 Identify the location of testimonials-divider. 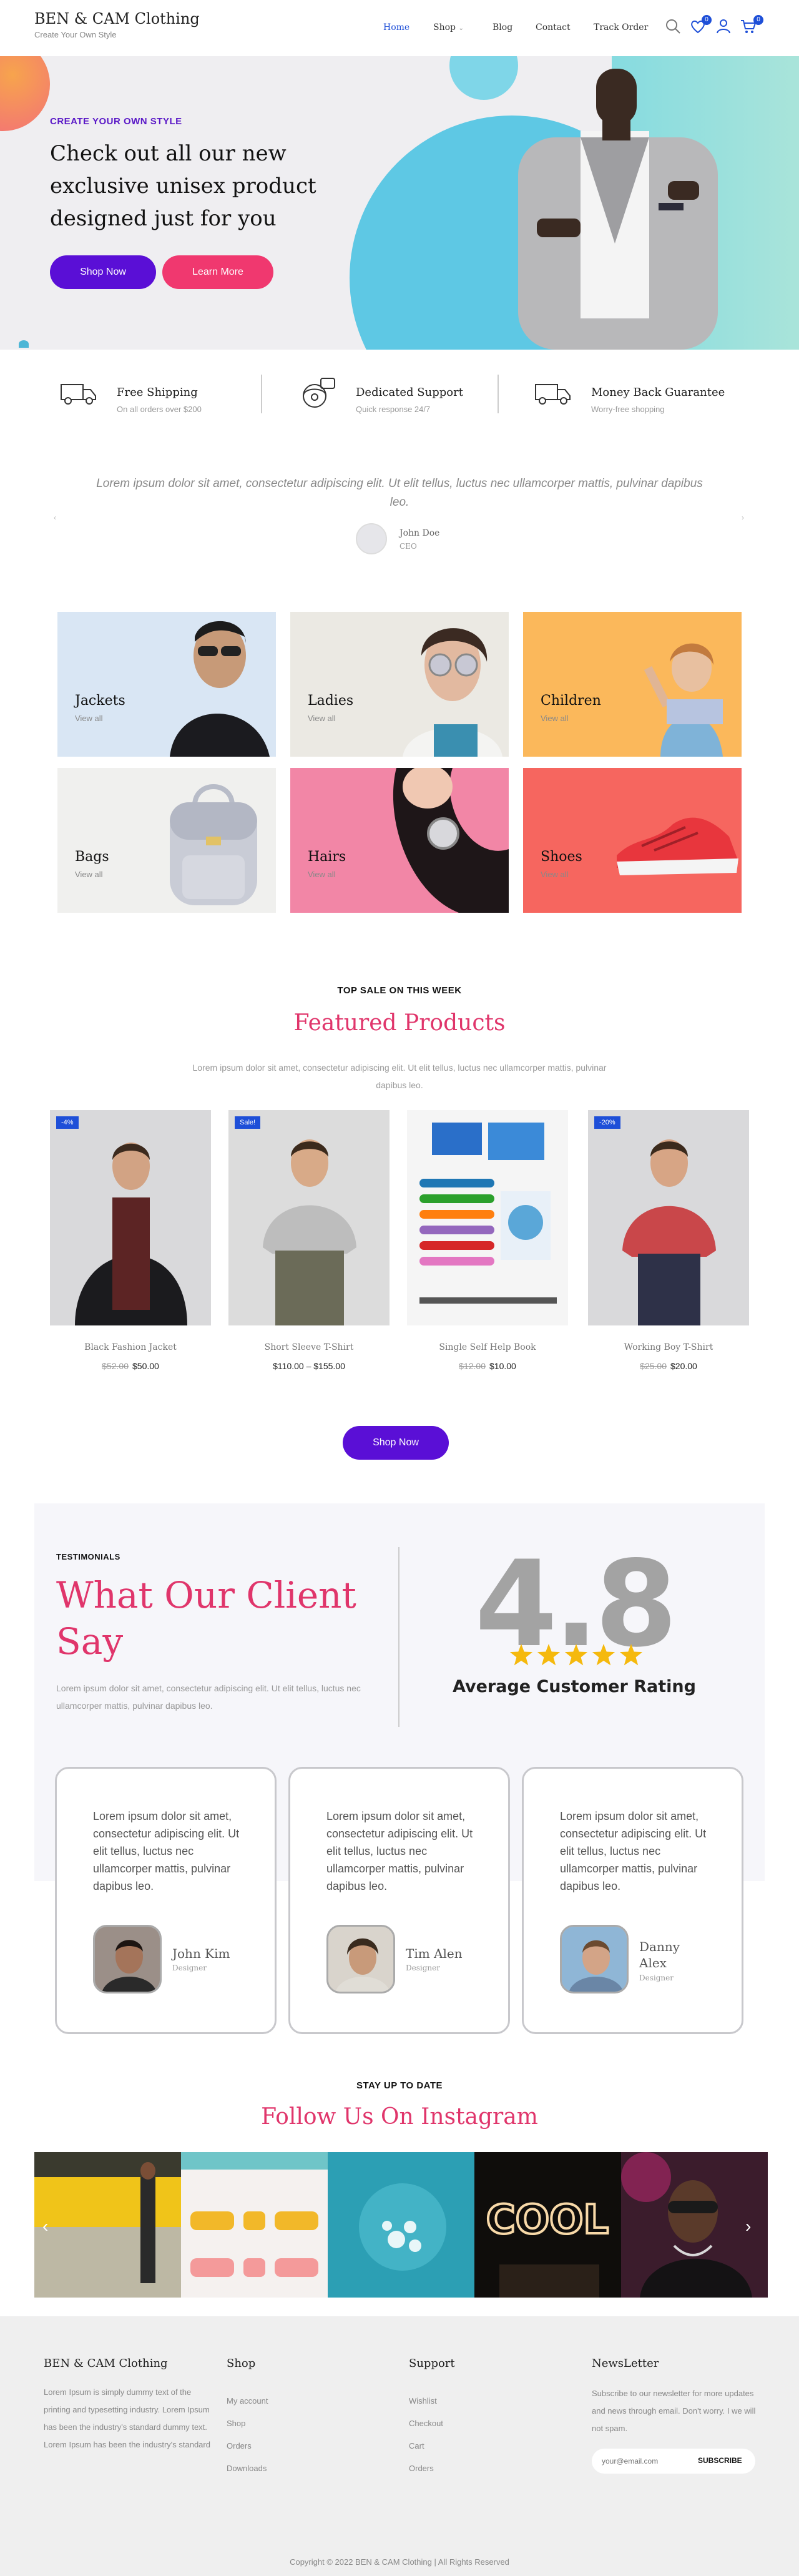
(399, 1637).